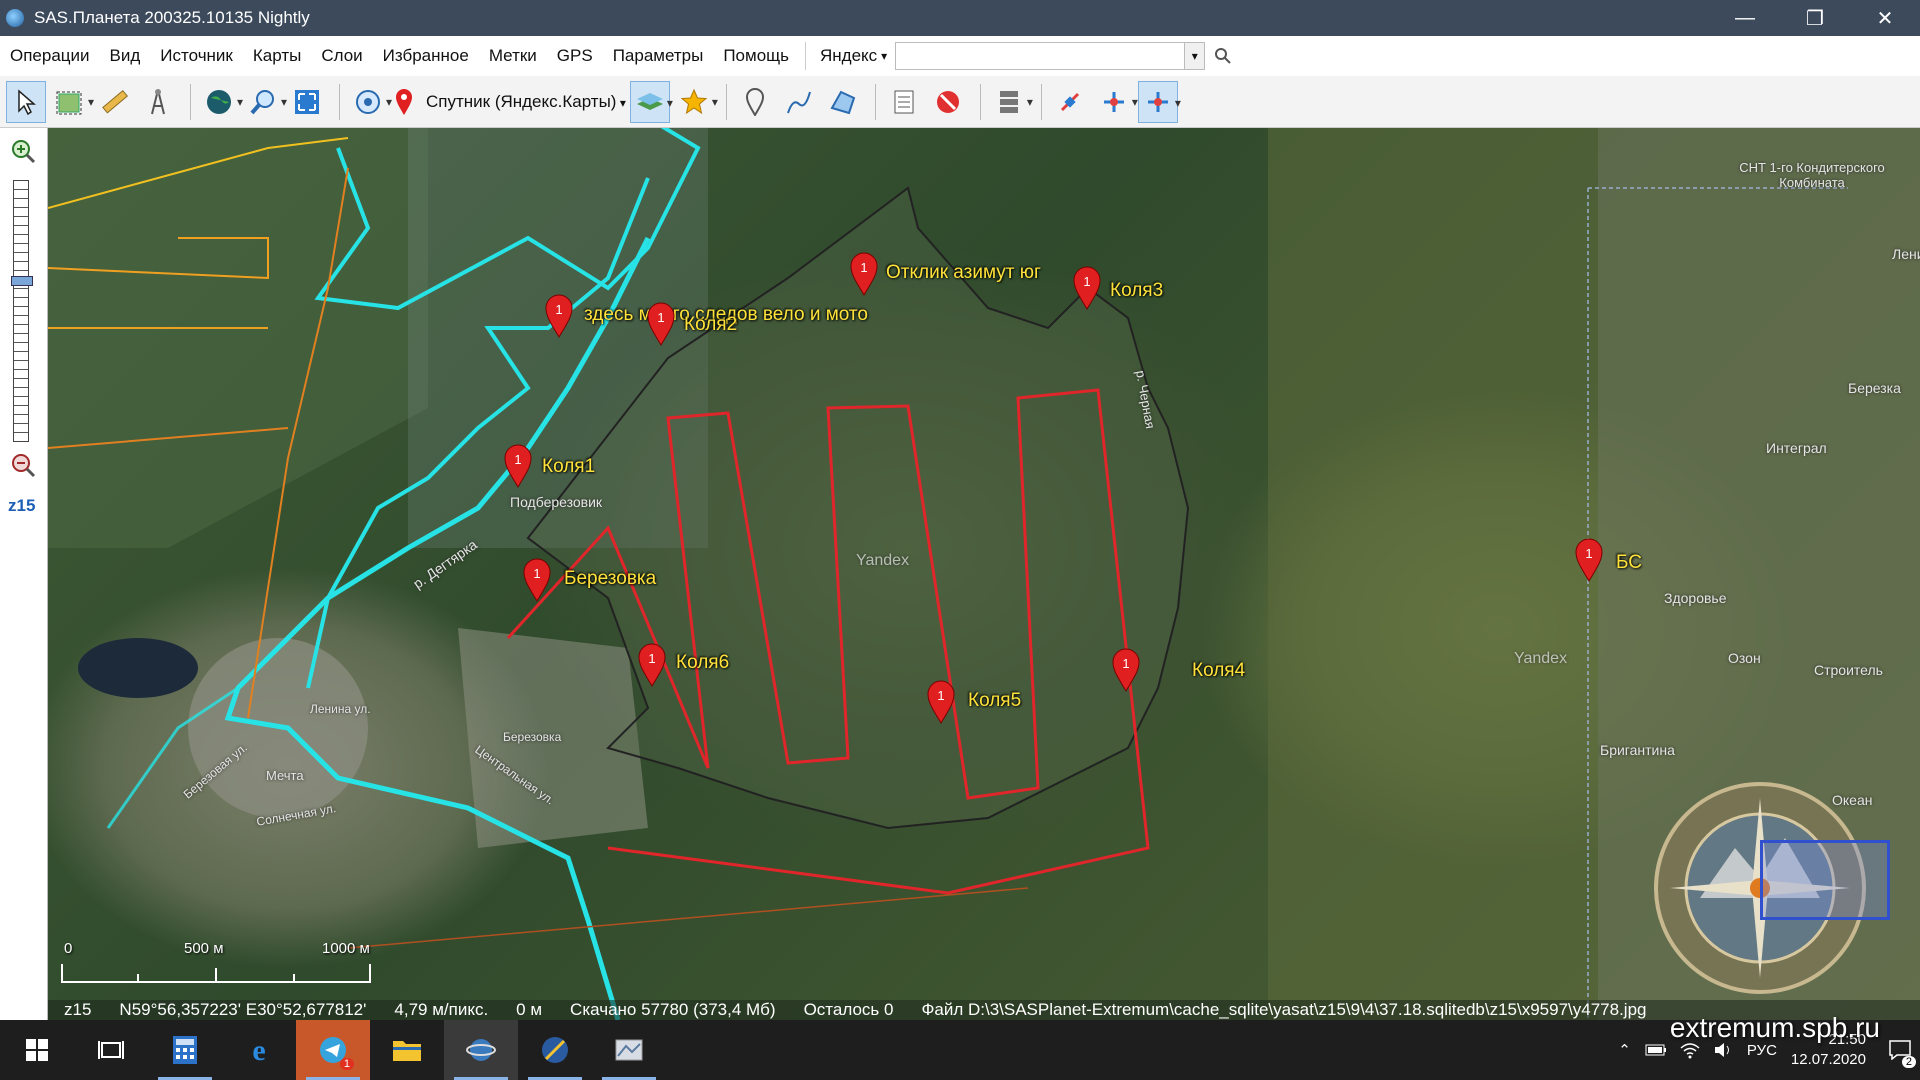 This screenshot has width=1920, height=1080. I want to click on layers-button, so click(651, 101).